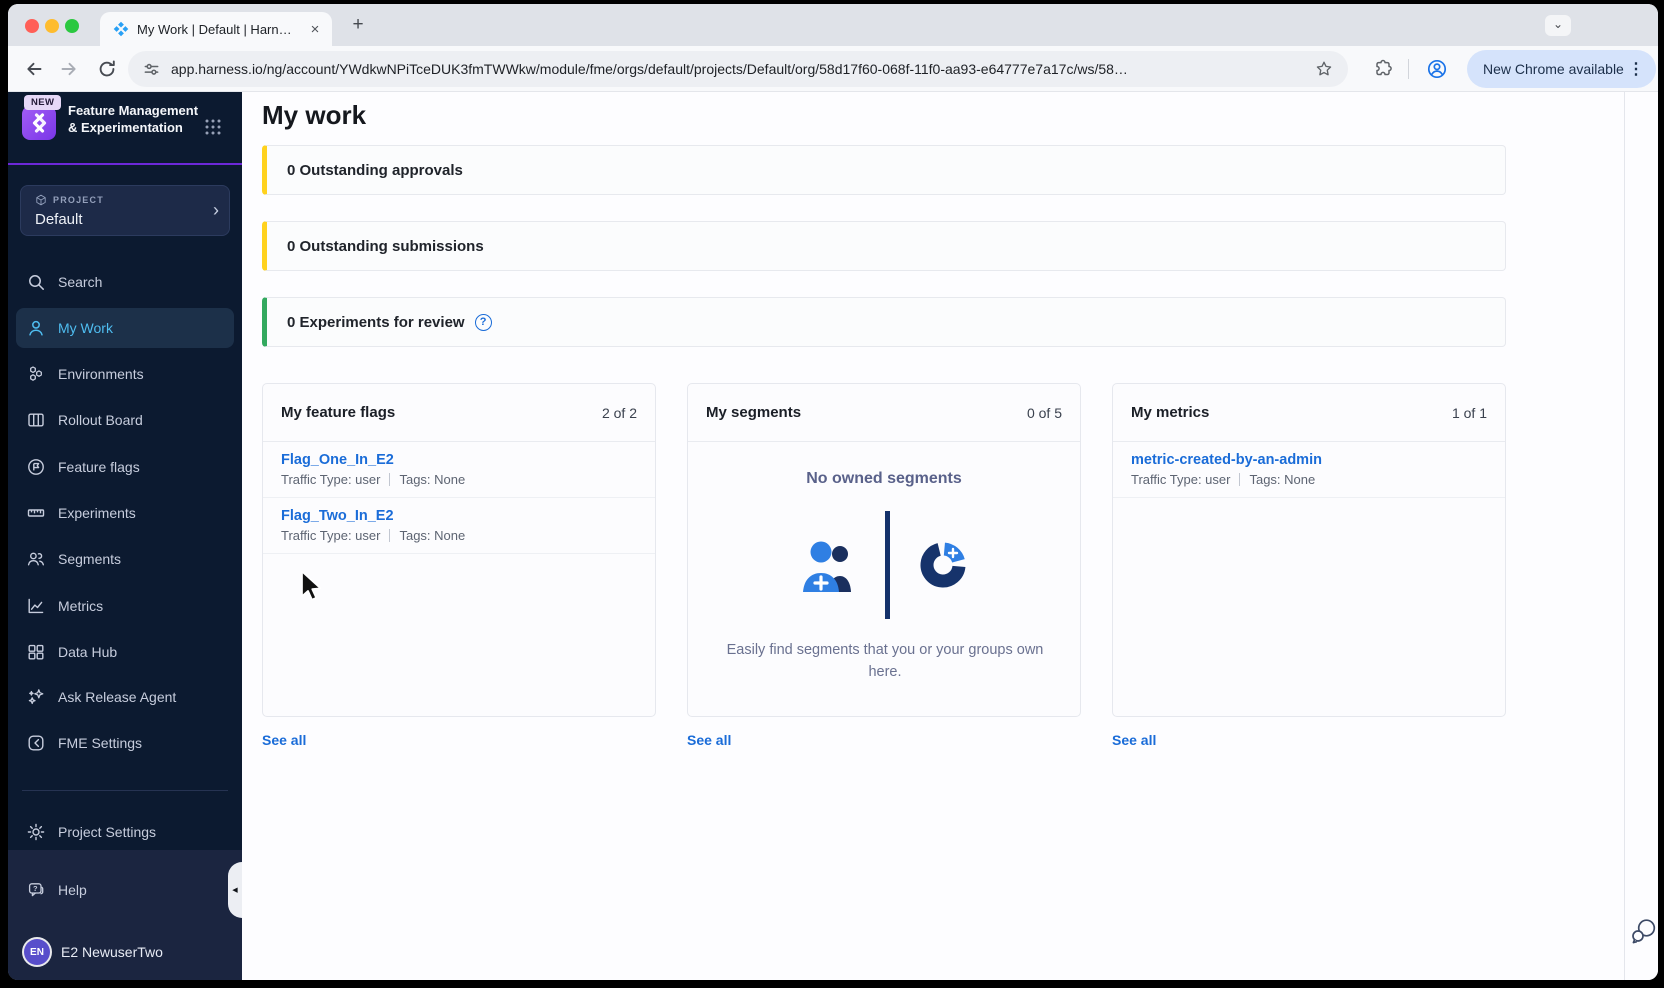 The width and height of the screenshot is (1664, 988). Describe the element at coordinates (37, 952) in the screenshot. I see `avatar: EN` at that location.